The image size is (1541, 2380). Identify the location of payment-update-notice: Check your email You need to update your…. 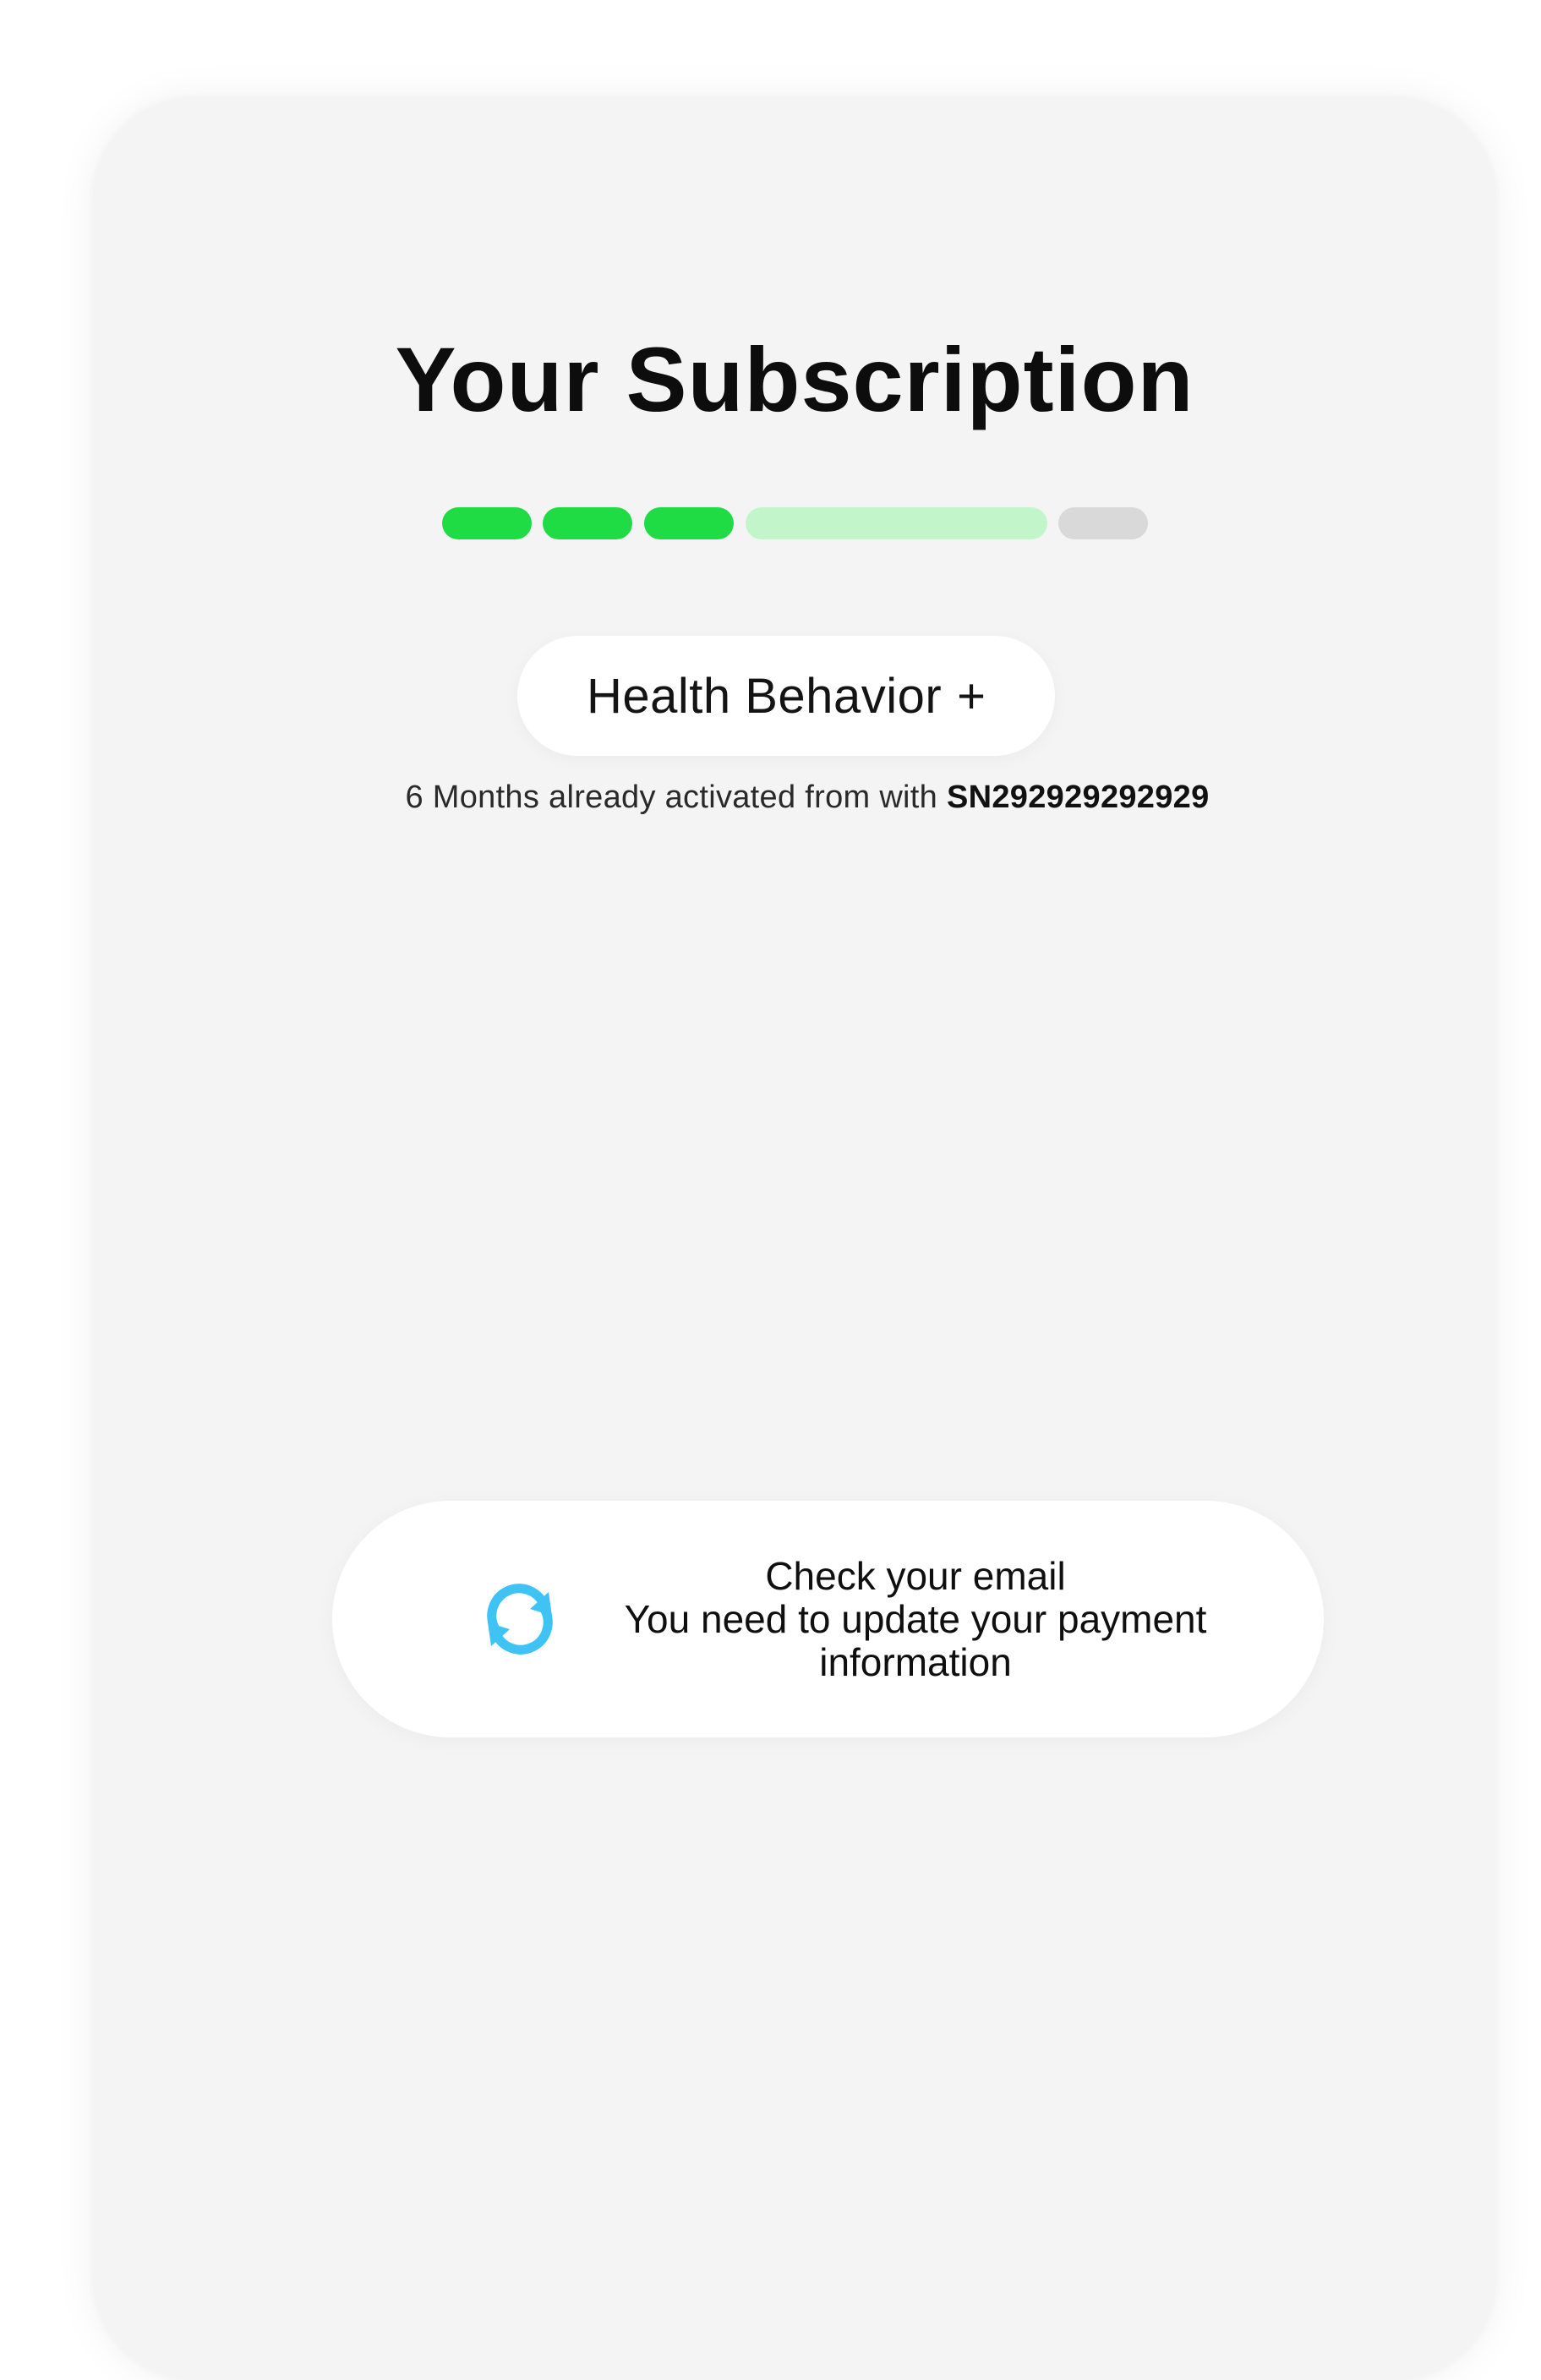
(828, 1619).